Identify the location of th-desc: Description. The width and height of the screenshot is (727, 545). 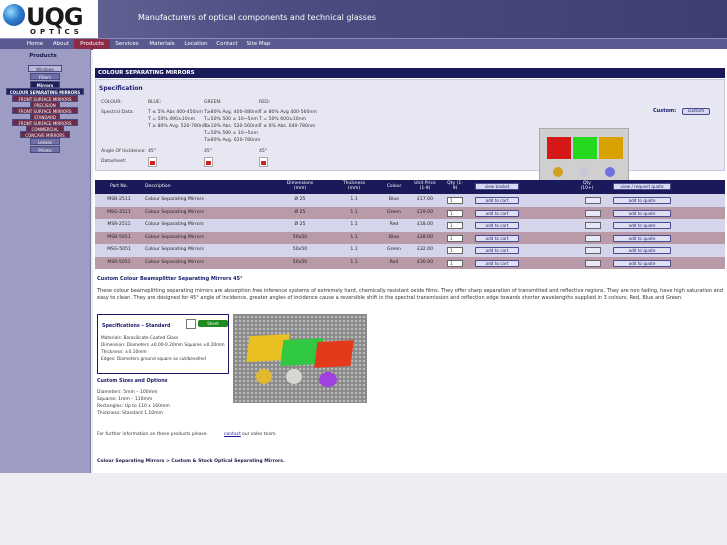
(158, 186).